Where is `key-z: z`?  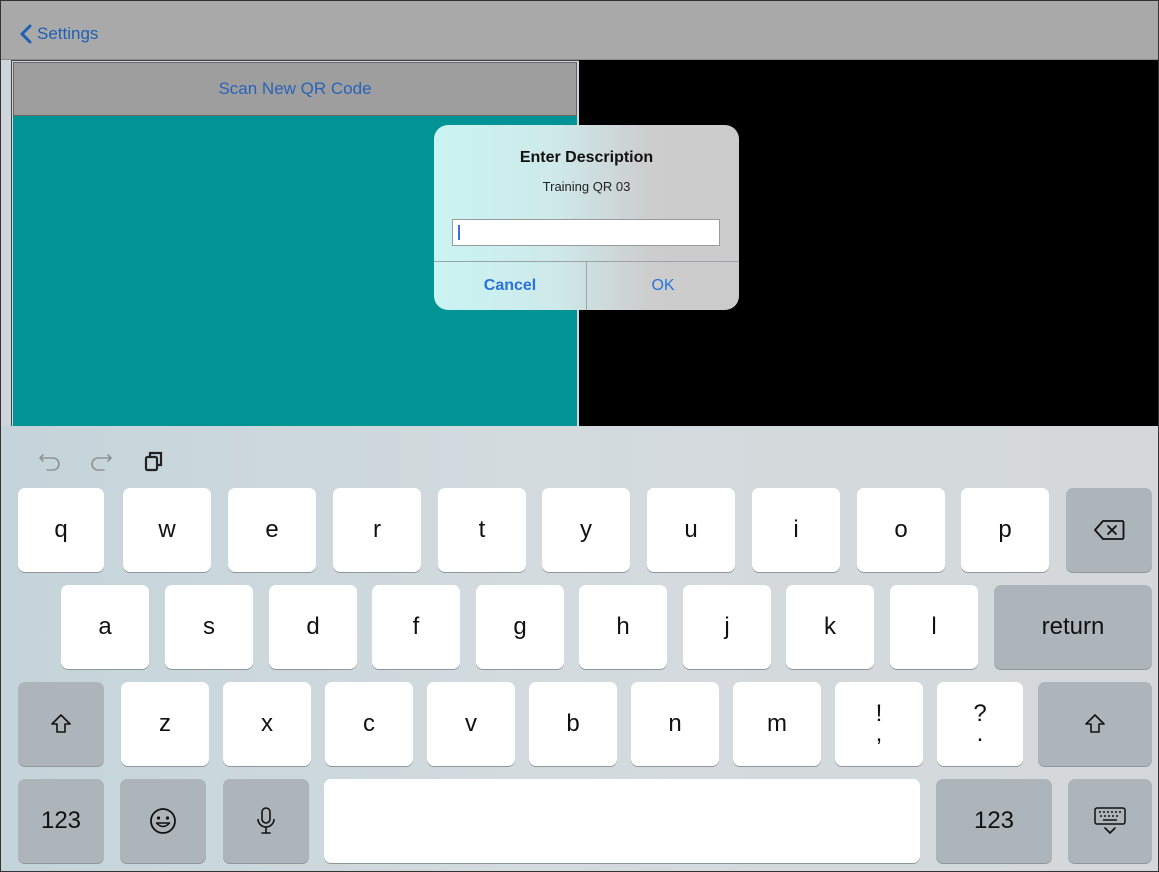 key-z: z is located at coordinates (165, 724).